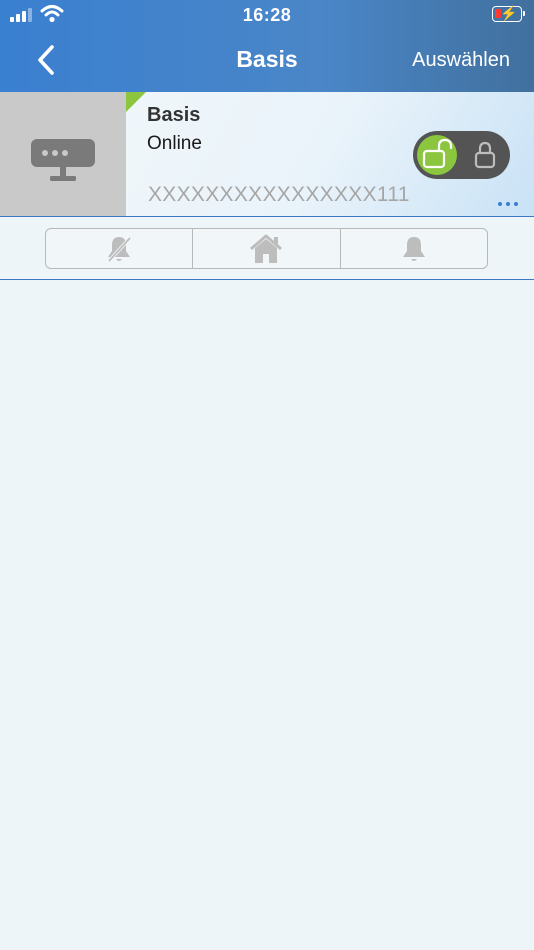 The width and height of the screenshot is (534, 950). What do you see at coordinates (174, 115) in the screenshot?
I see `device-name: Basis` at bounding box center [174, 115].